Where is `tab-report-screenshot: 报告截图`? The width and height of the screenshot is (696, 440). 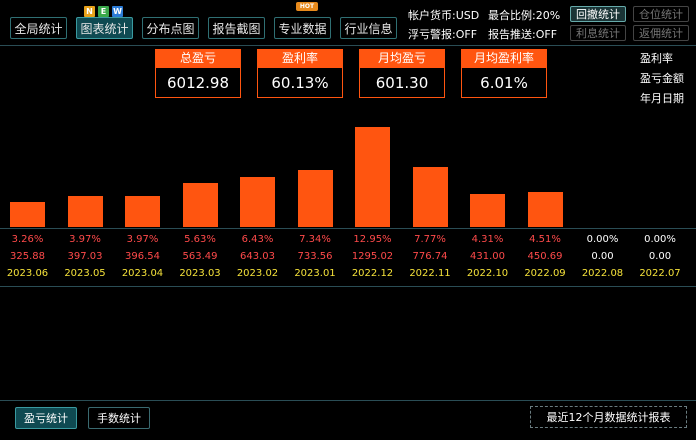 tab-report-screenshot: 报告截图 is located at coordinates (236, 28).